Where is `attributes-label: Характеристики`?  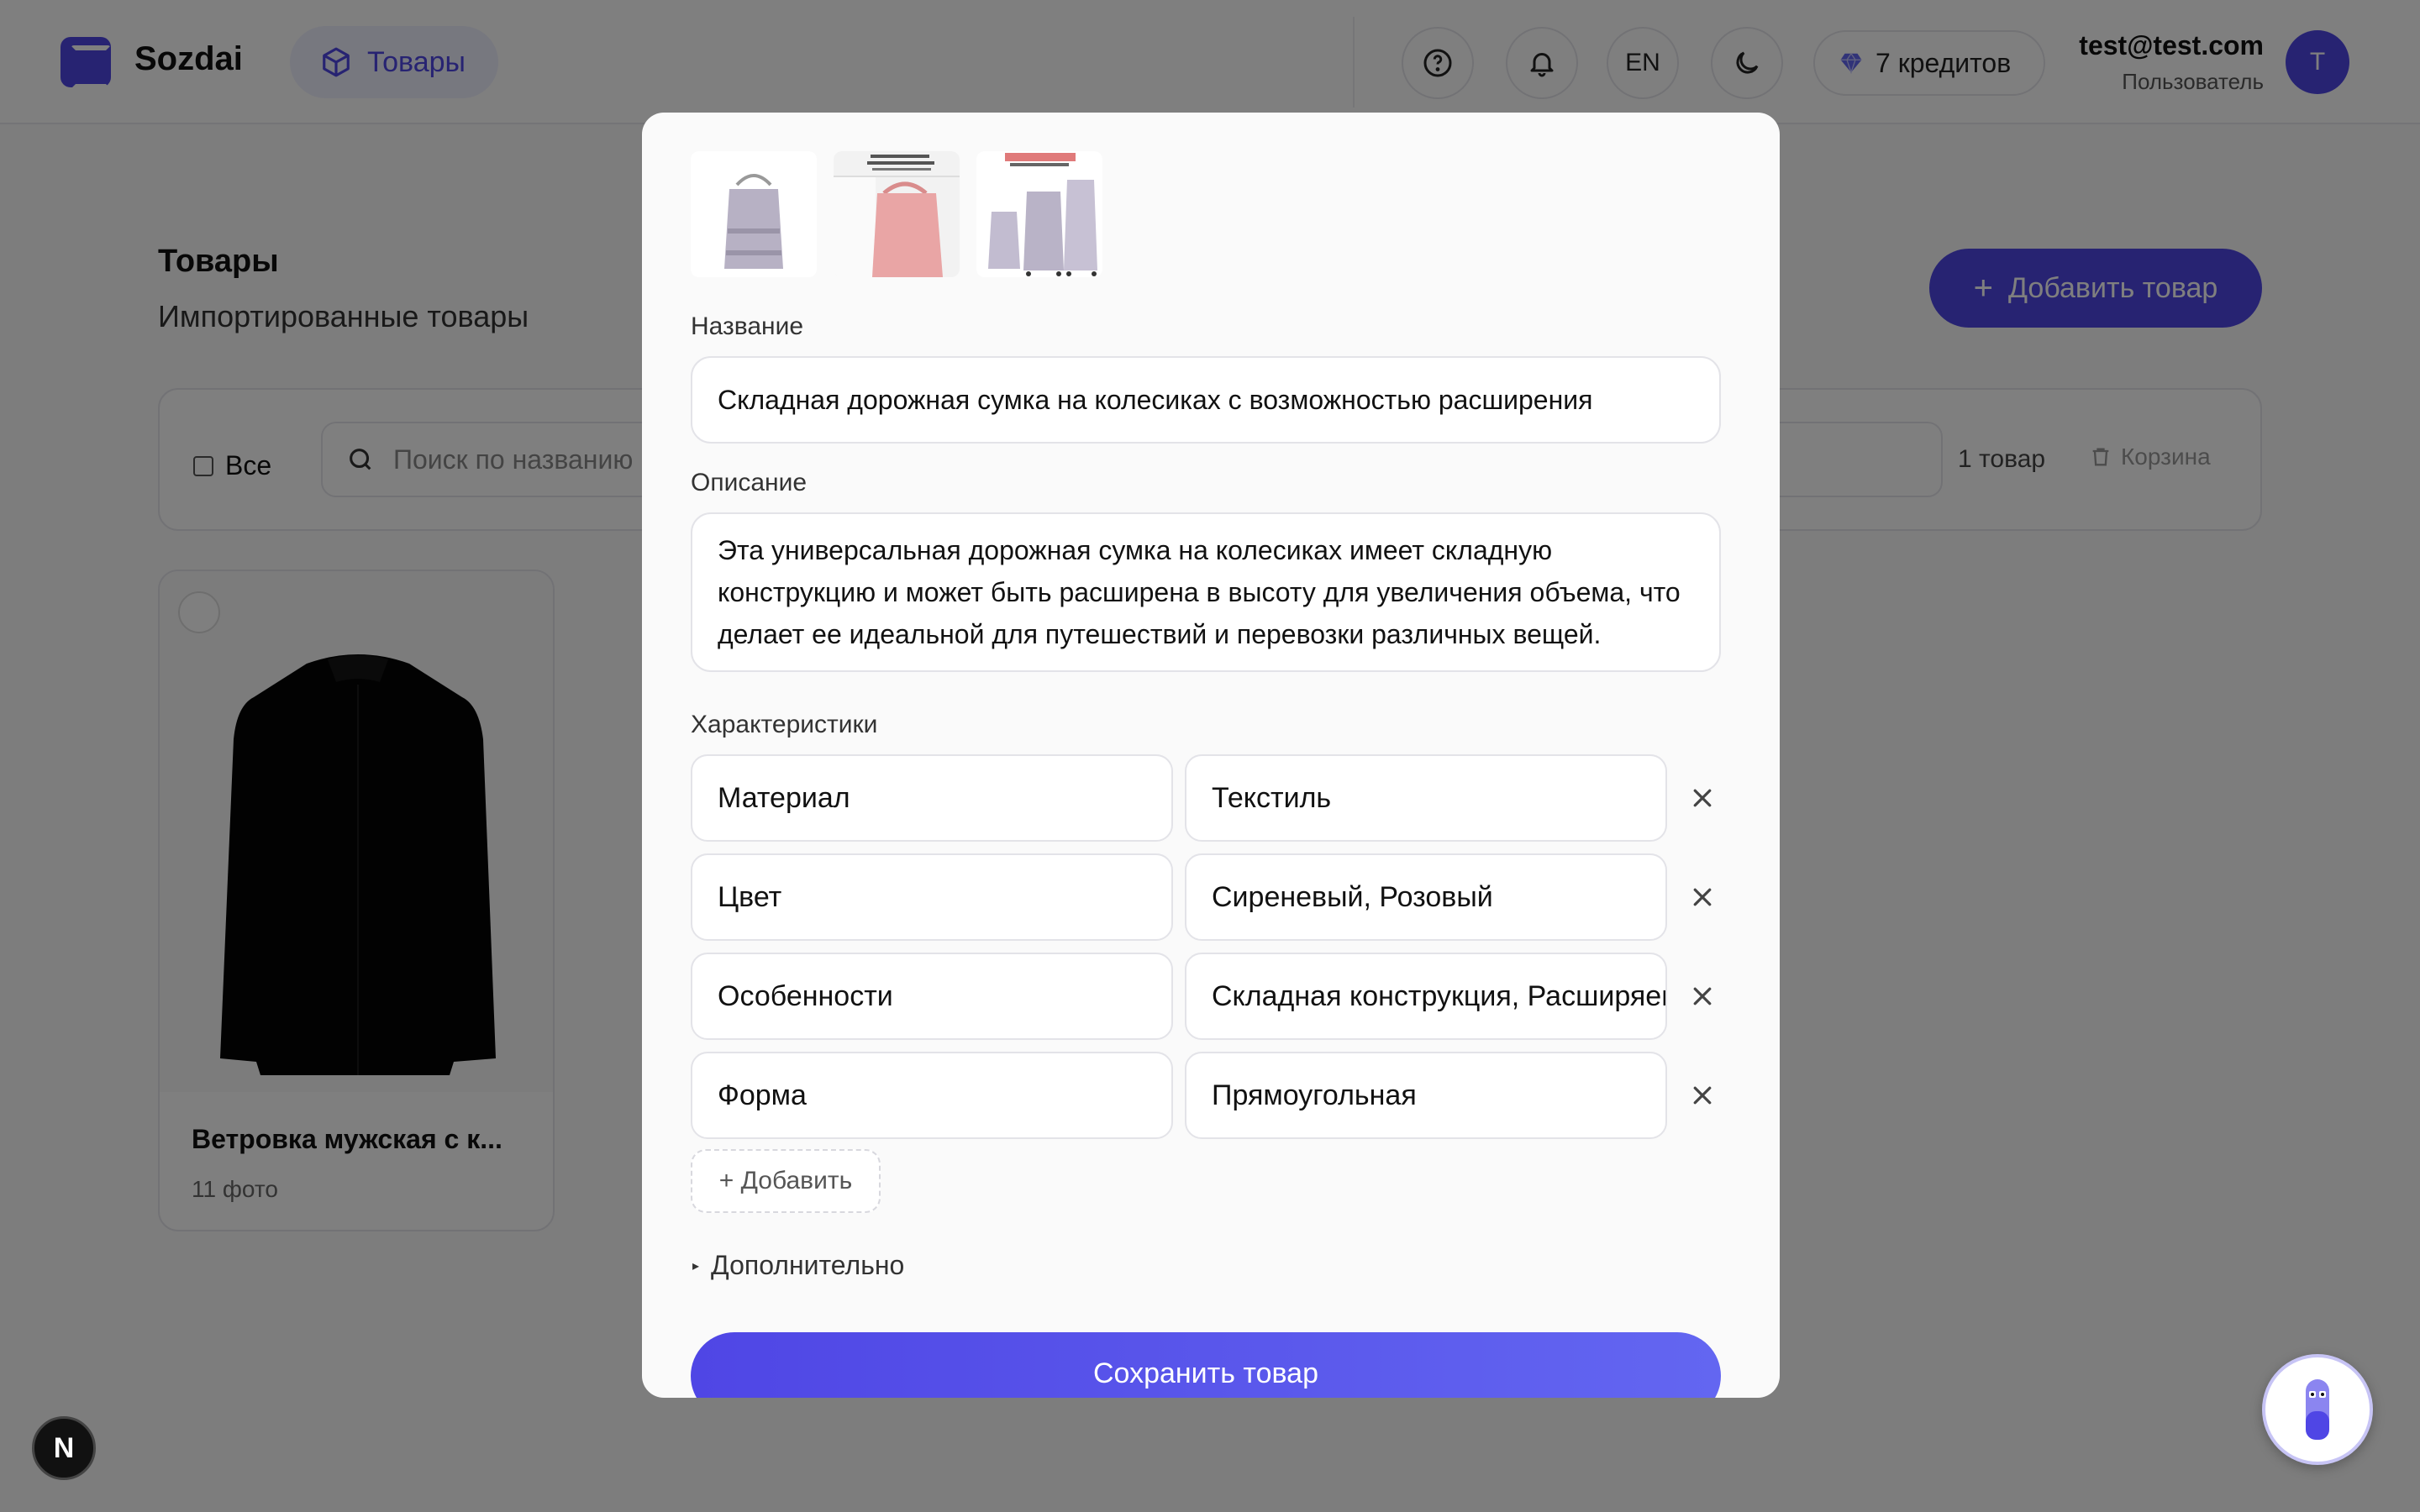 attributes-label: Характеристики is located at coordinates (784, 724).